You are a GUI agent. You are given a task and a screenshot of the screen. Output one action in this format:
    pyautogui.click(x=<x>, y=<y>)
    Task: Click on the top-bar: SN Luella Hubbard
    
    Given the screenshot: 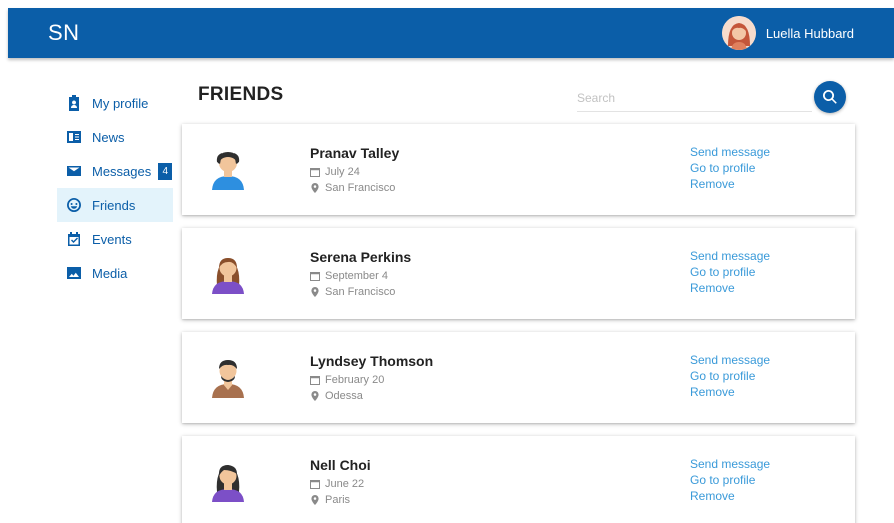 What is the action you would take?
    pyautogui.click(x=451, y=33)
    